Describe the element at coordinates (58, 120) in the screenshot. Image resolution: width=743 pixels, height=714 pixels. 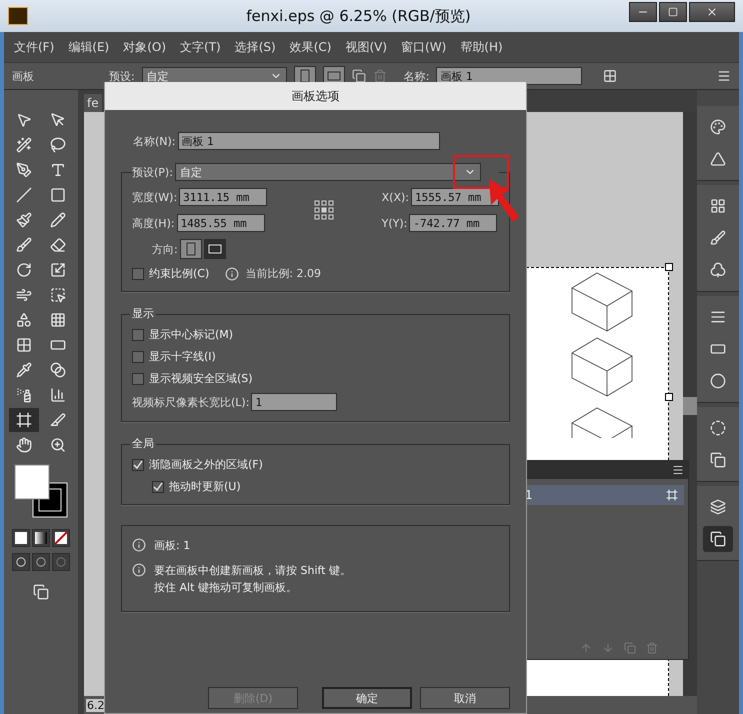
I see `pointer-icon` at that location.